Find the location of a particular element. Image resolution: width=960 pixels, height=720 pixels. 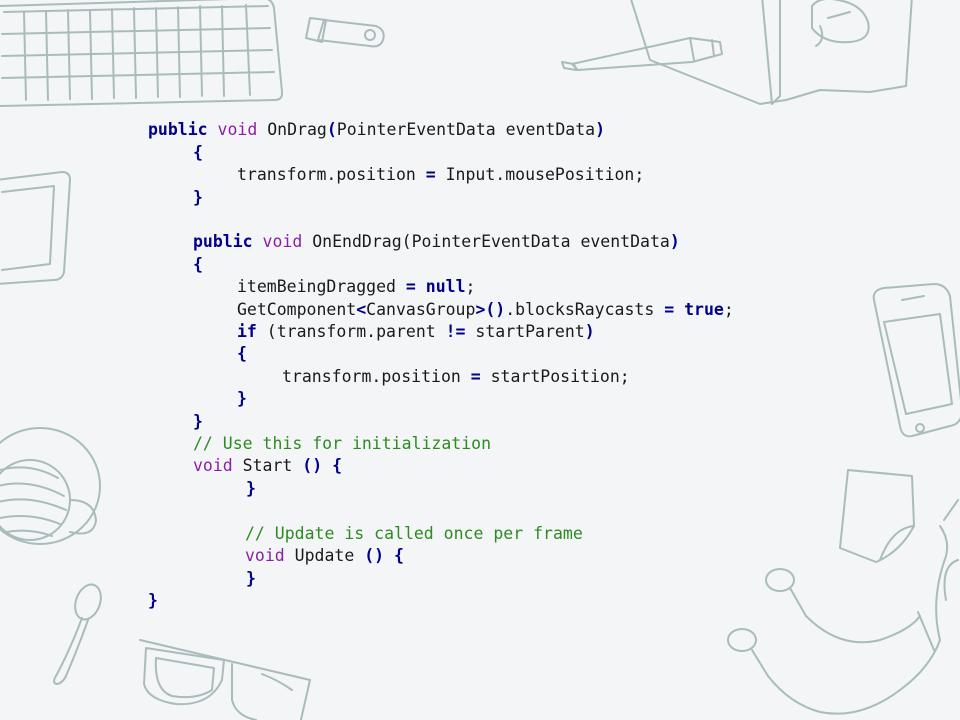

code-token: .blocksRaycasts is located at coordinates (585, 309).